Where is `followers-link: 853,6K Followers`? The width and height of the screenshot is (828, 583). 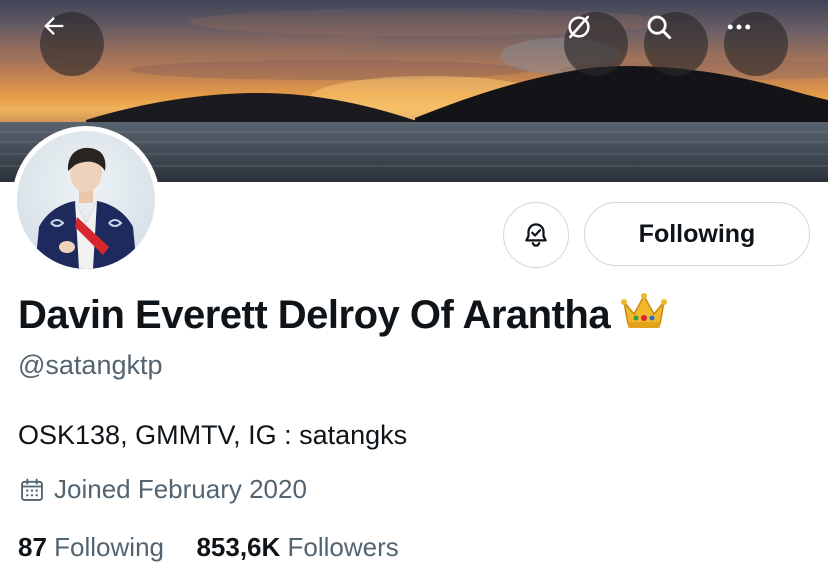 followers-link: 853,6K Followers is located at coordinates (297, 547).